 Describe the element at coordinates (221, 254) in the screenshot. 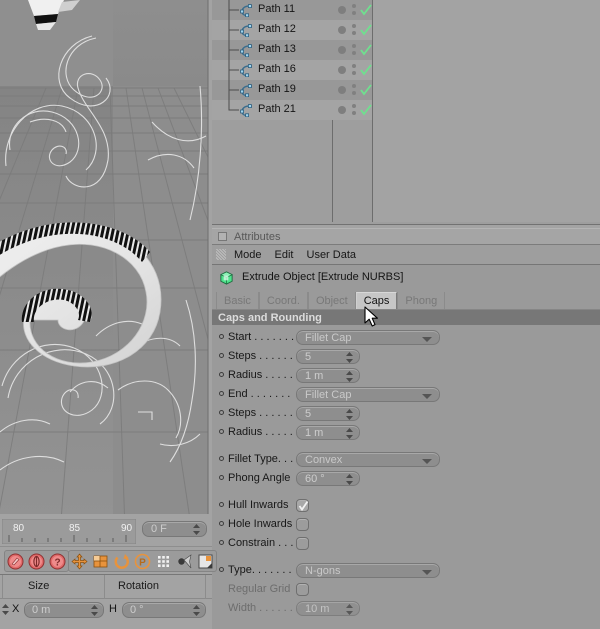

I see `drag-grip-icon` at that location.